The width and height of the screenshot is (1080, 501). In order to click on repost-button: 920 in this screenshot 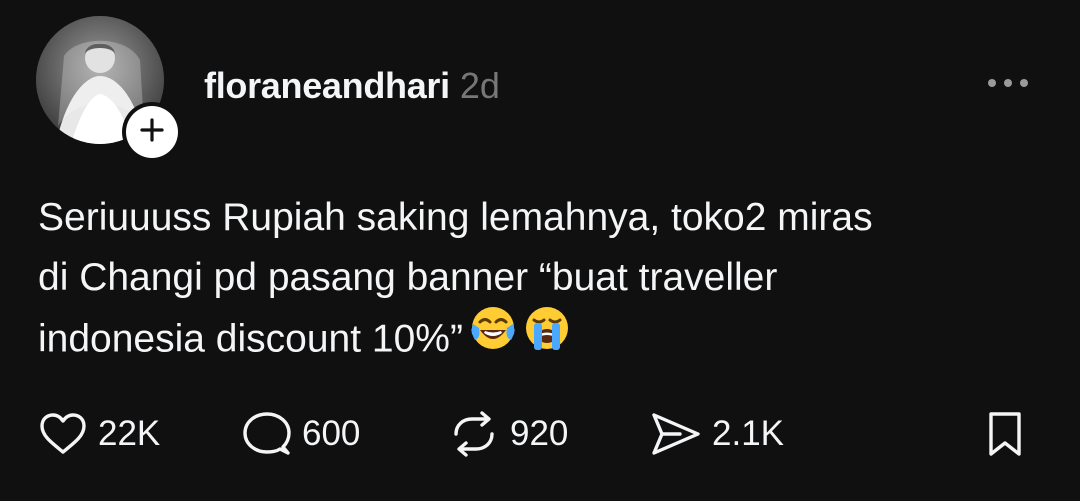, I will do `click(508, 434)`.